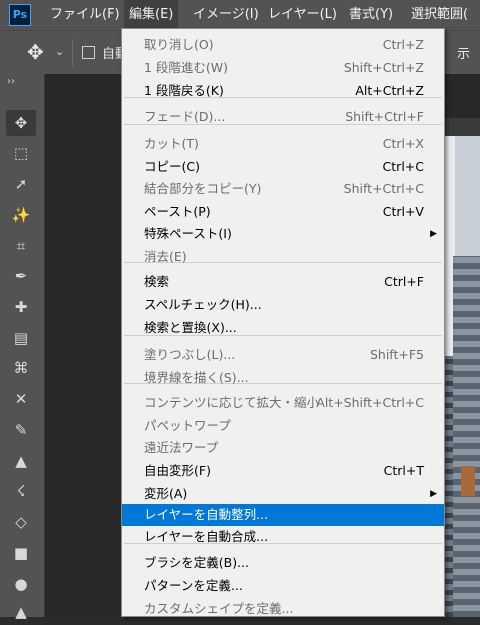 The width and height of the screenshot is (480, 625). What do you see at coordinates (384, 116) in the screenshot?
I see `menu-item-shortcut: Shift+Ctrl+F` at bounding box center [384, 116].